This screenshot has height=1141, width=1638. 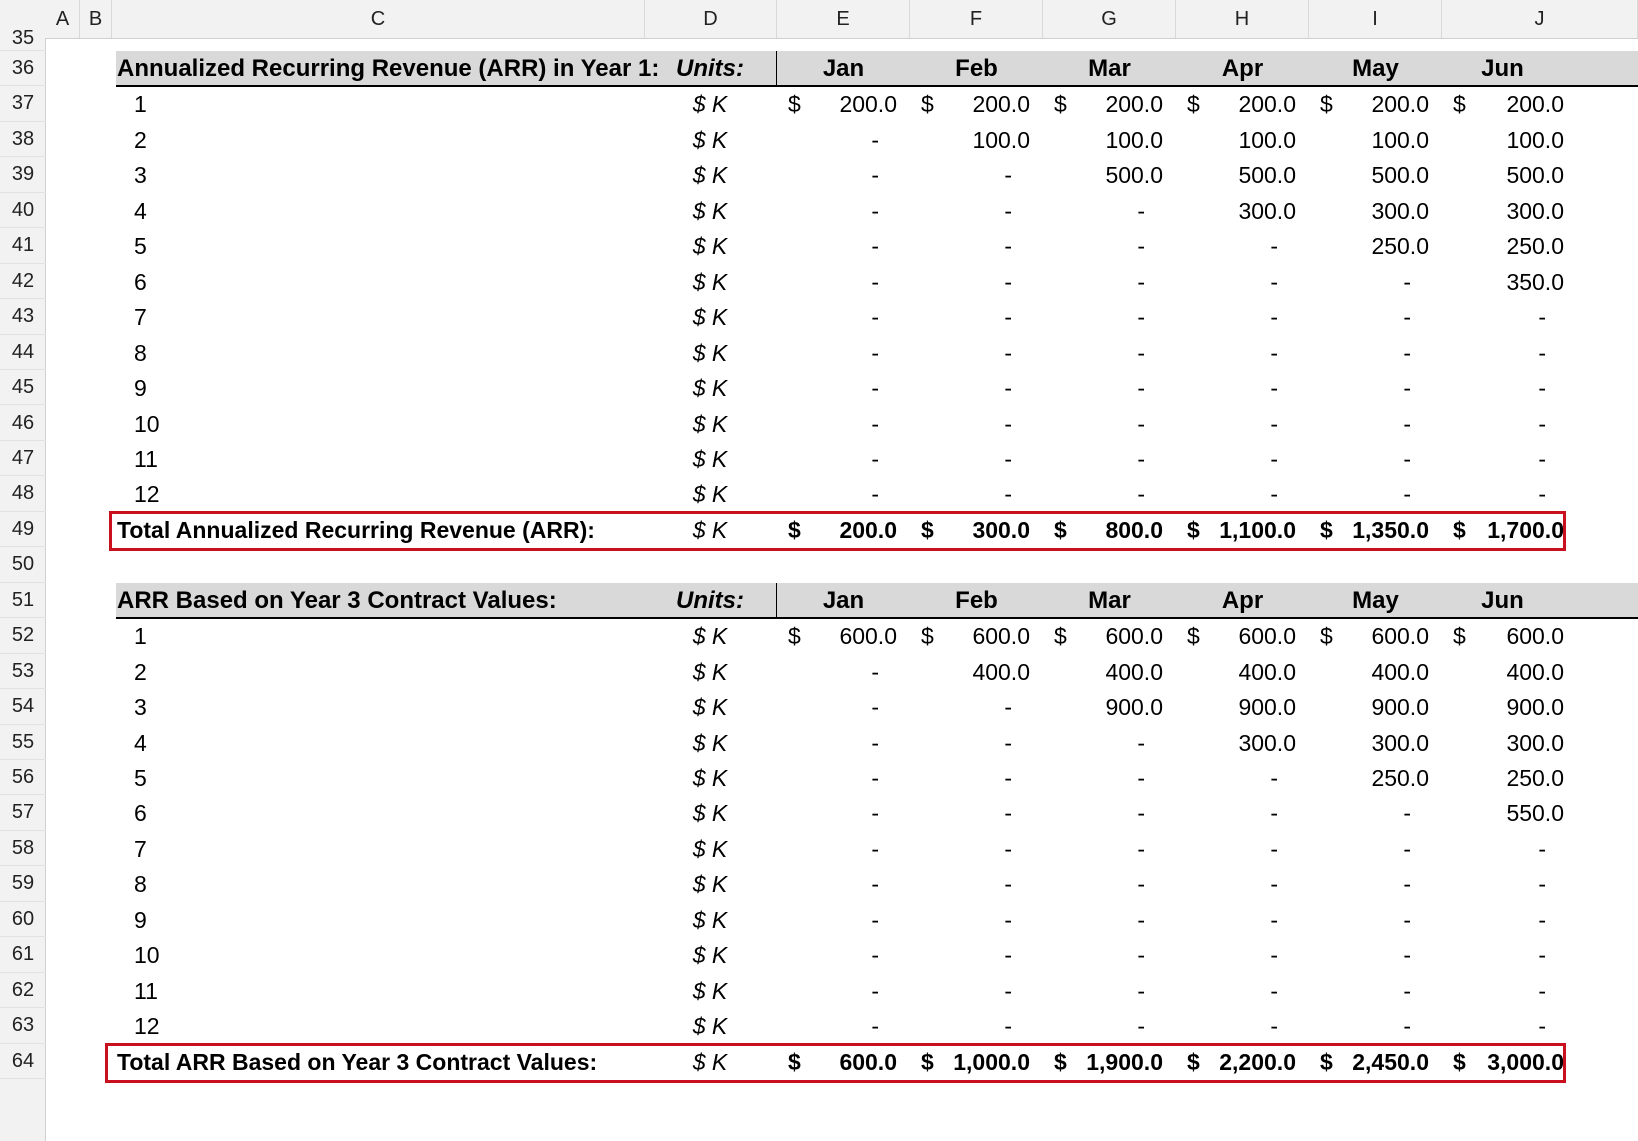 What do you see at coordinates (378, 19) in the screenshot?
I see `column-header-c: C` at bounding box center [378, 19].